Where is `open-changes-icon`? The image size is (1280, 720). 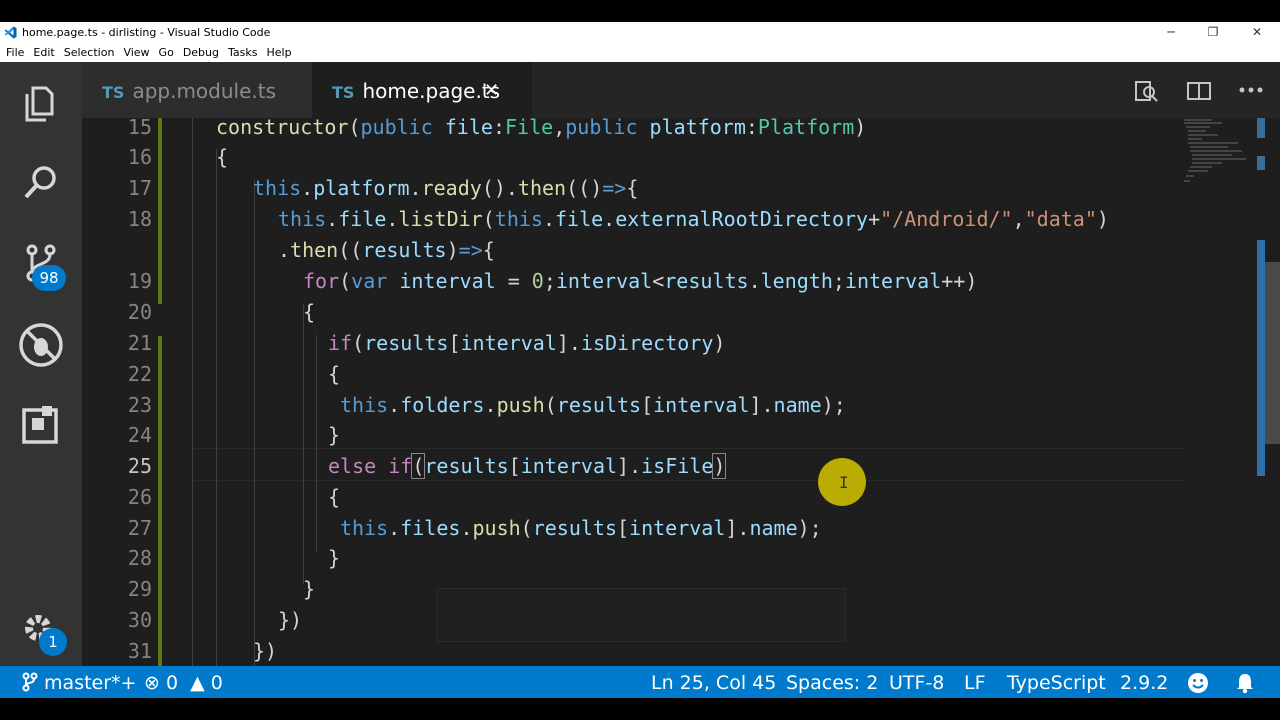 open-changes-icon is located at coordinates (1146, 91).